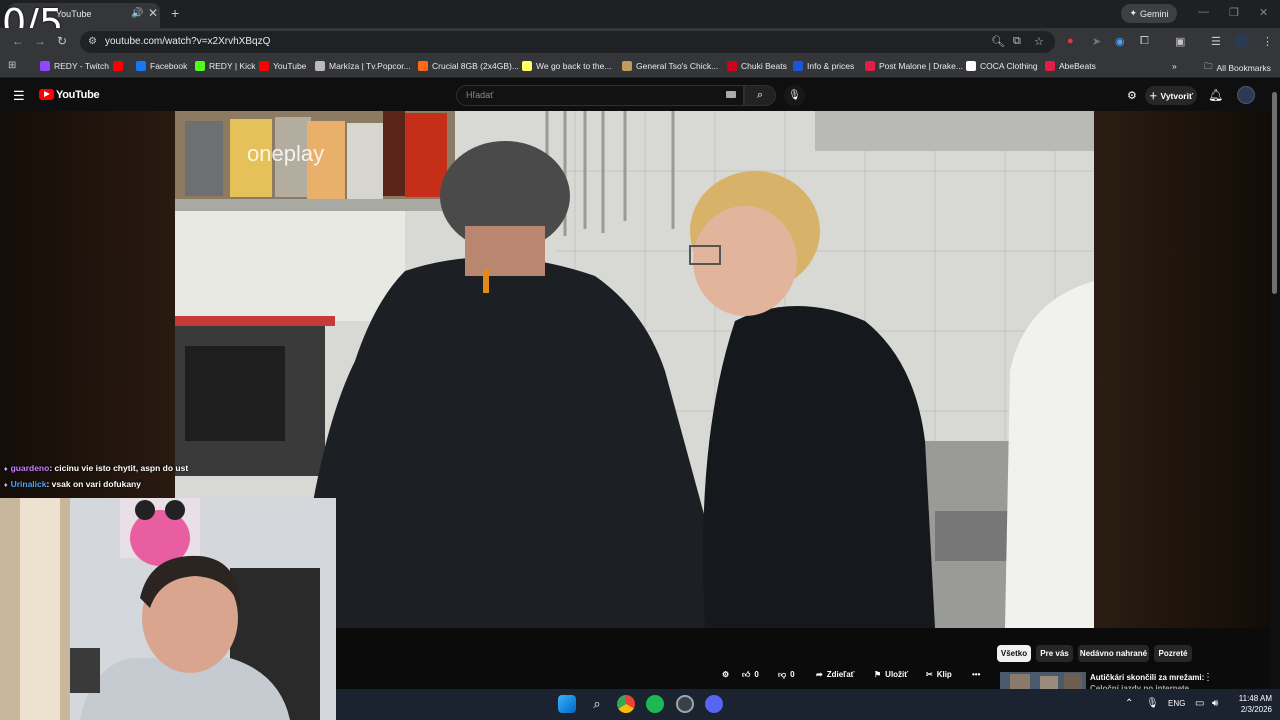 The image size is (1280, 720). I want to click on bookmark-star-icon: ☆, so click(1039, 41).